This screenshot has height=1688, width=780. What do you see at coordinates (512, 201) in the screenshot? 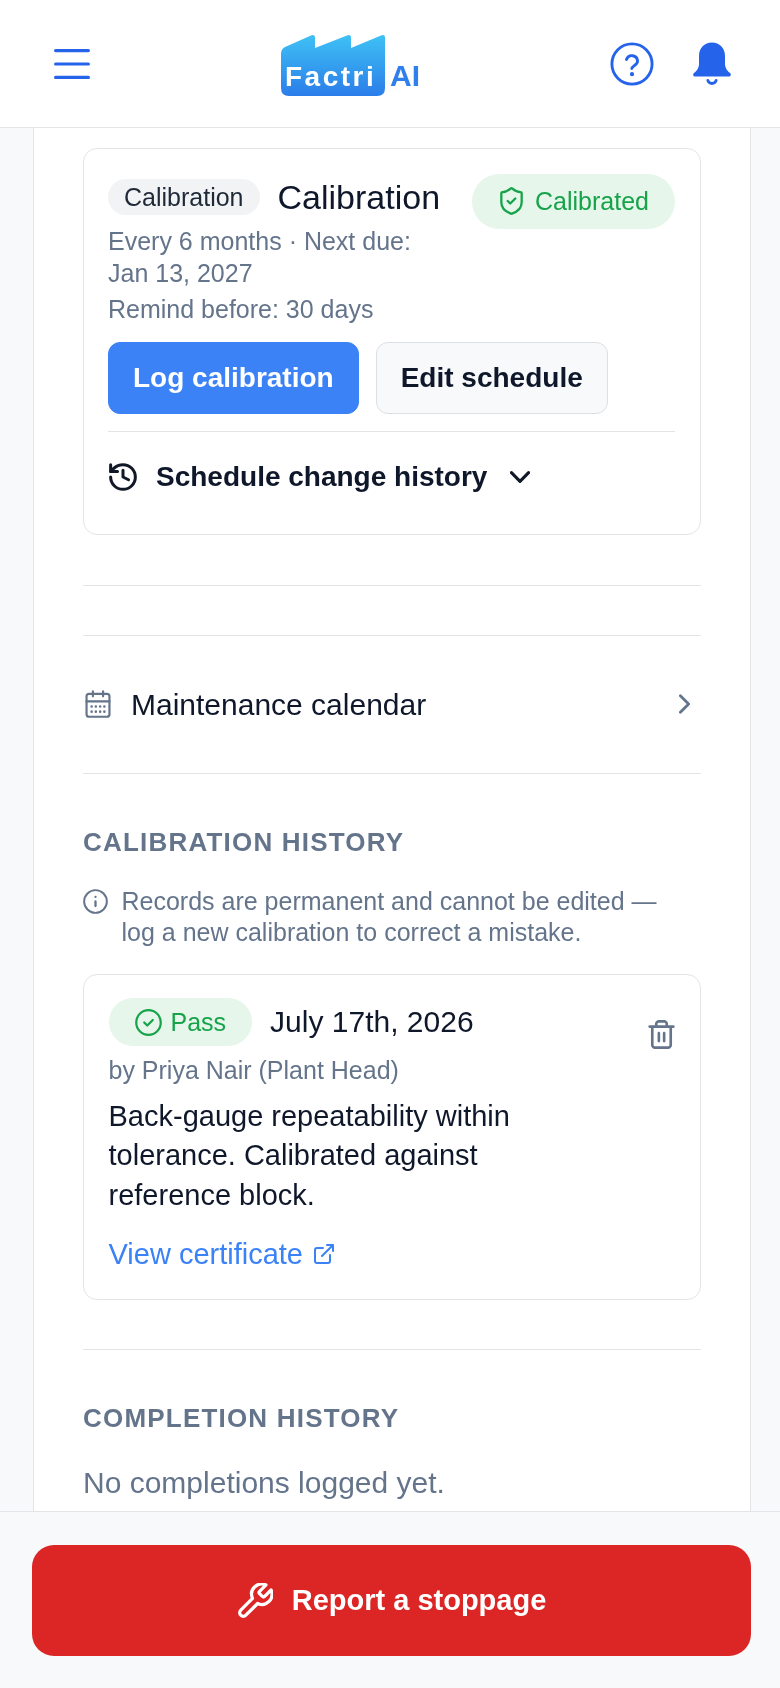
I see `shield-check-icon` at bounding box center [512, 201].